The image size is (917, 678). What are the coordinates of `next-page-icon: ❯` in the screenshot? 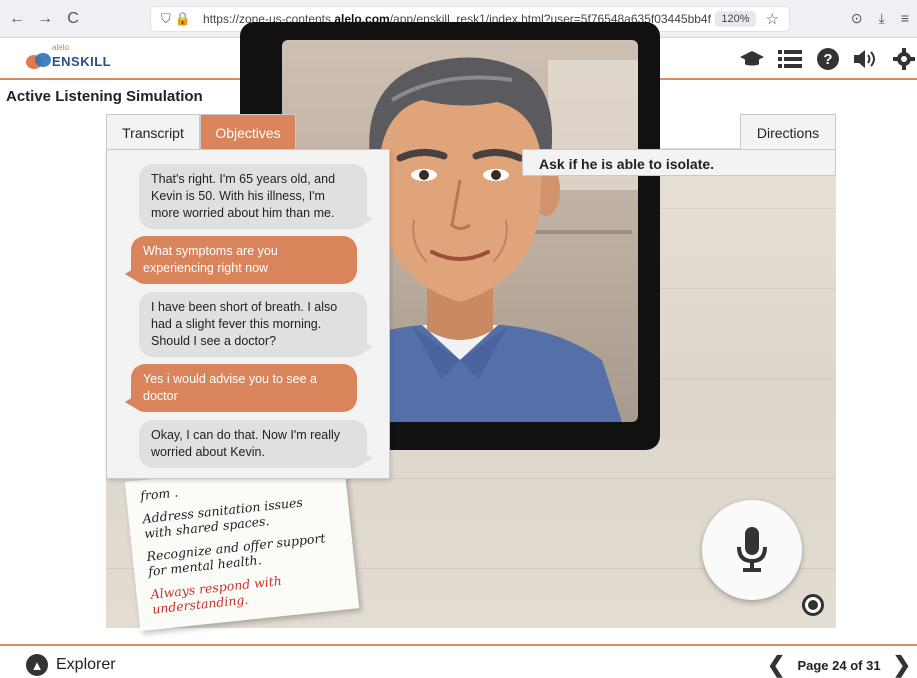 It's located at (902, 665).